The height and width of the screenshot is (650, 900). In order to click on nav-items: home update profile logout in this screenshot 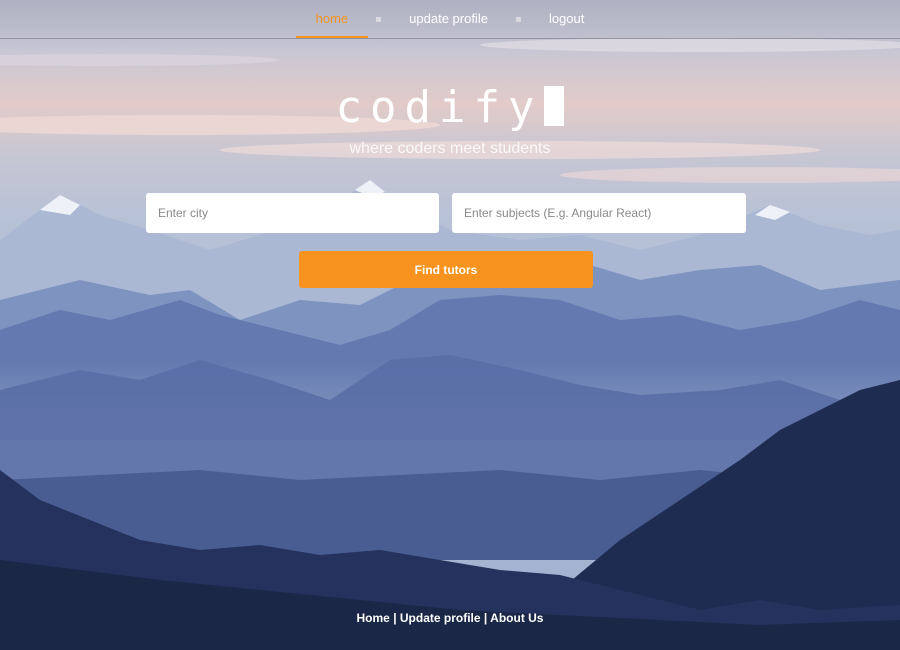, I will do `click(450, 19)`.